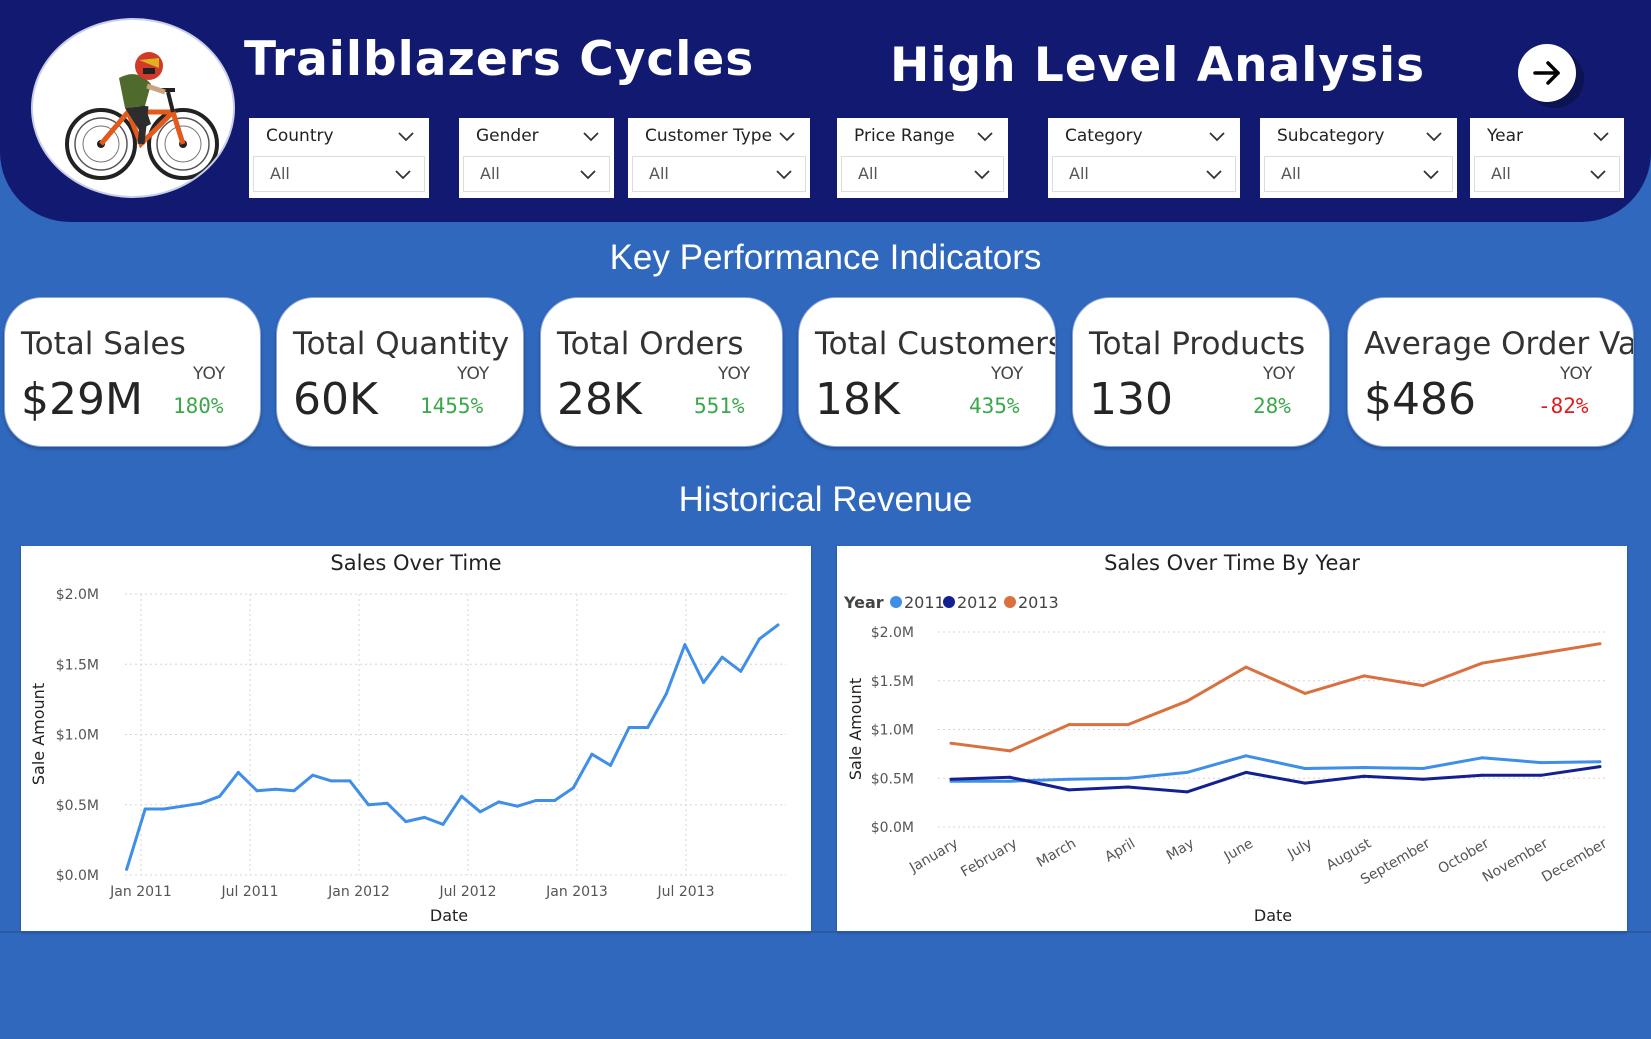  Describe the element at coordinates (335, 399) in the screenshot. I see `kpi-value: 60K` at that location.